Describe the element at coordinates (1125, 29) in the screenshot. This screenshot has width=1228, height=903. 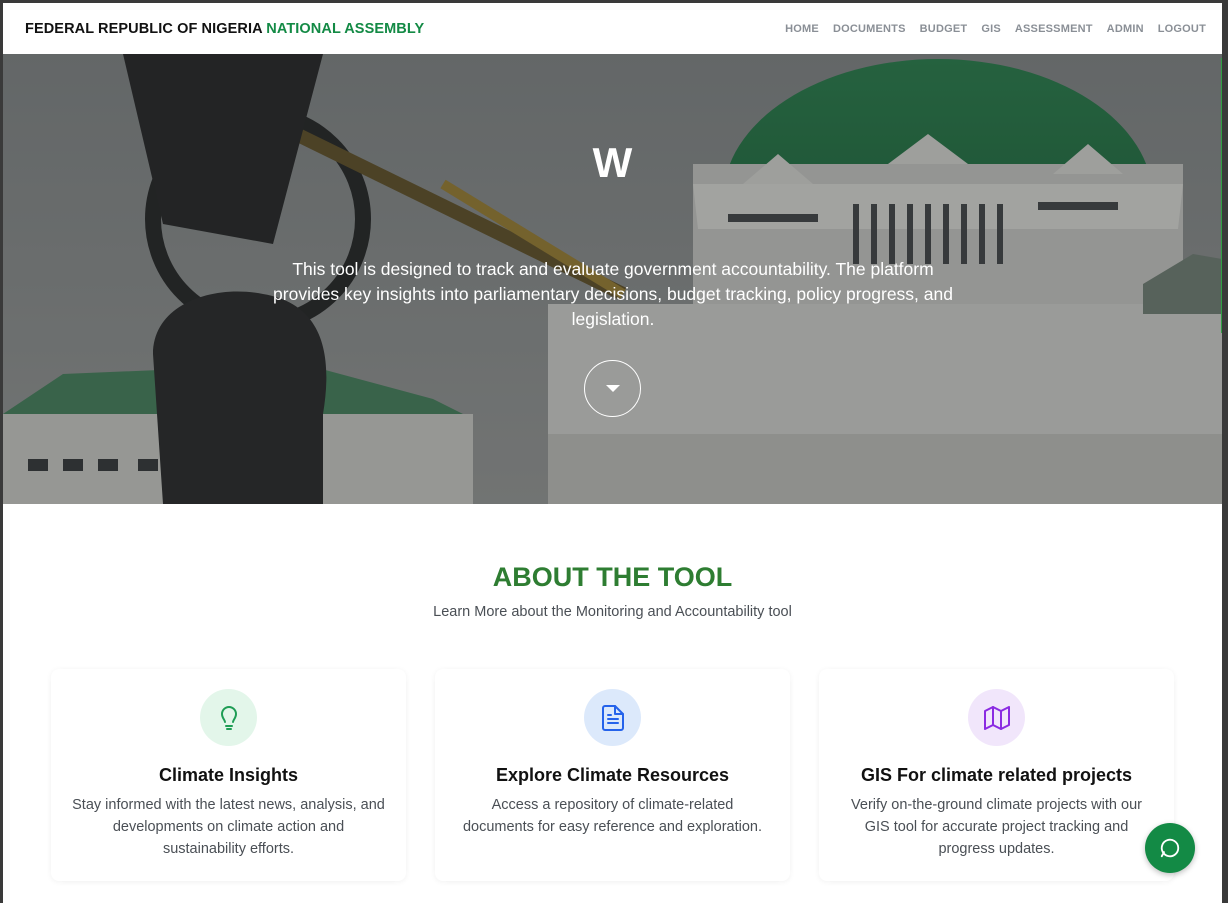
I see `nav-admin: ADMIN` at that location.